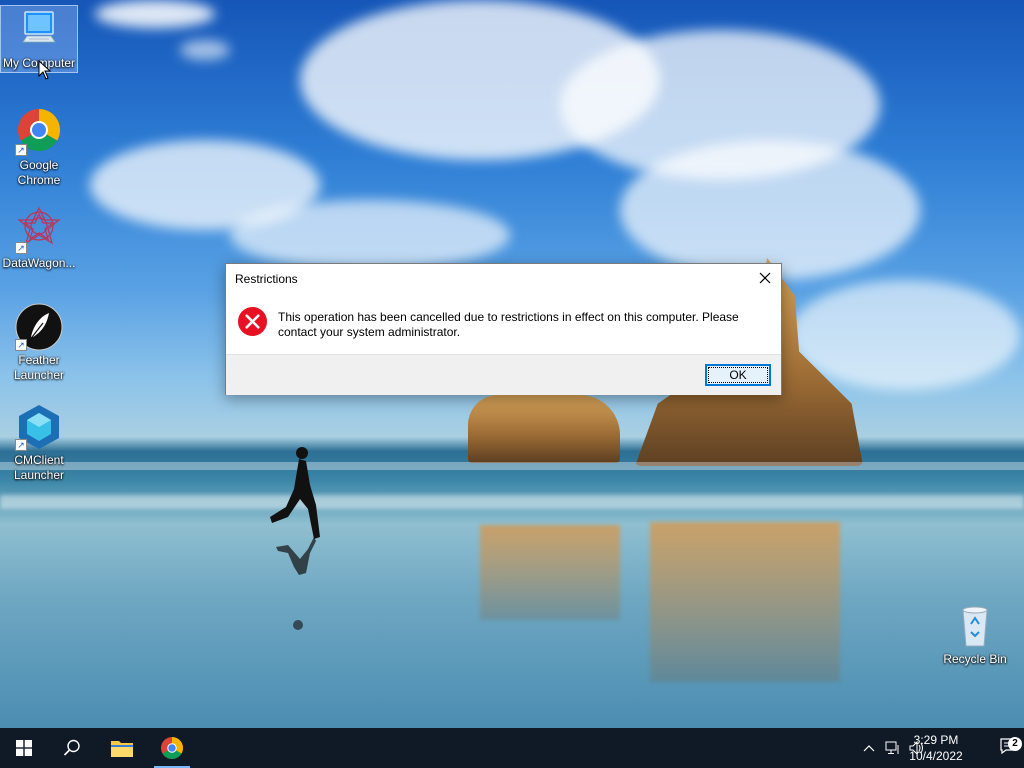 Image resolution: width=1024 pixels, height=768 pixels. Describe the element at coordinates (39, 467) in the screenshot. I see `desktop-icon-label: CMClient Launcher` at that location.